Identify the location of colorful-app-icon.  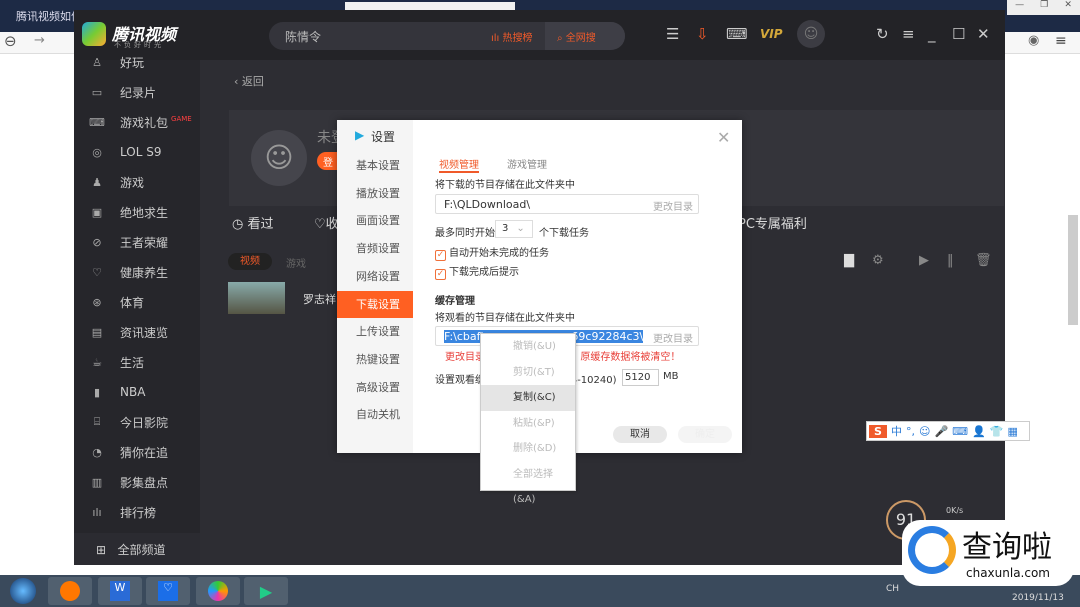
(218, 591).